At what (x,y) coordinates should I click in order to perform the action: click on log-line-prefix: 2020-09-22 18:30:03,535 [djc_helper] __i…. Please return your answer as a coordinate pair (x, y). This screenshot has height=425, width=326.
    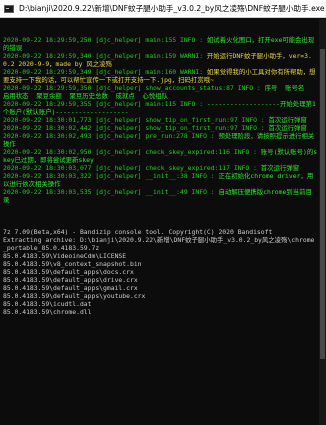
    Looking at the image, I should click on (111, 192).